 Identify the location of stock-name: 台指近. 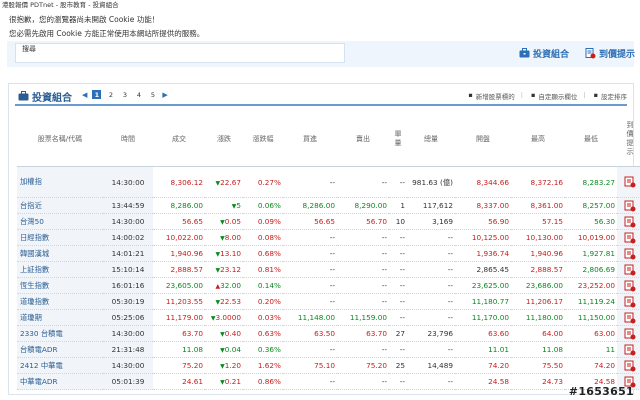
(60, 205).